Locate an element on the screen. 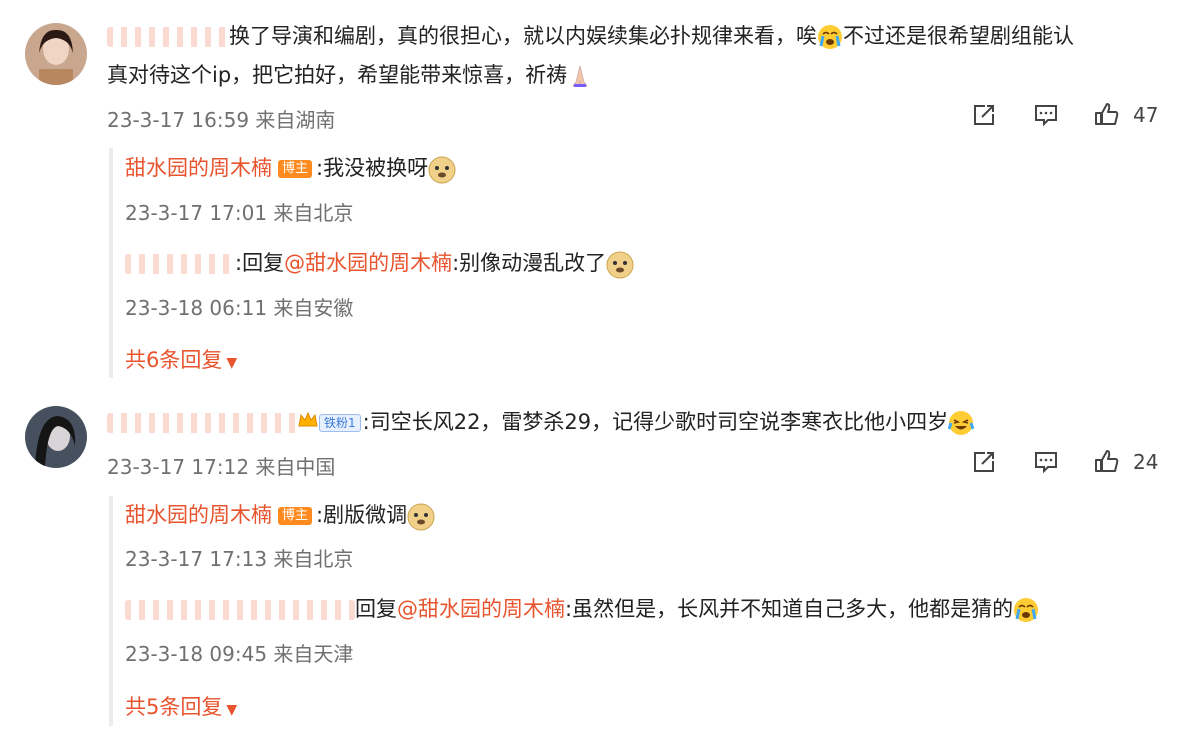 The width and height of the screenshot is (1200, 733). like-button: 24 is located at coordinates (1125, 462).